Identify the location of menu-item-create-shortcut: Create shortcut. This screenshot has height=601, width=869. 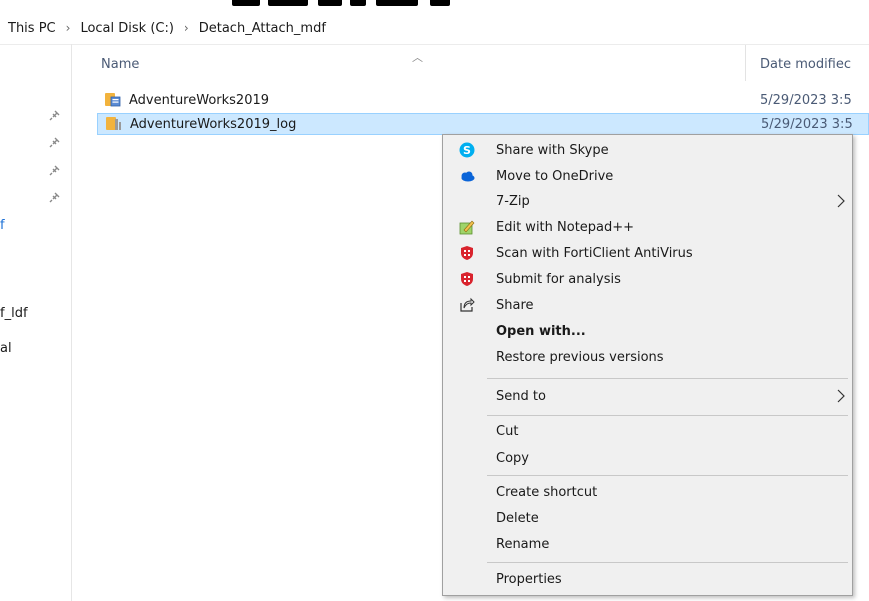
(647, 492).